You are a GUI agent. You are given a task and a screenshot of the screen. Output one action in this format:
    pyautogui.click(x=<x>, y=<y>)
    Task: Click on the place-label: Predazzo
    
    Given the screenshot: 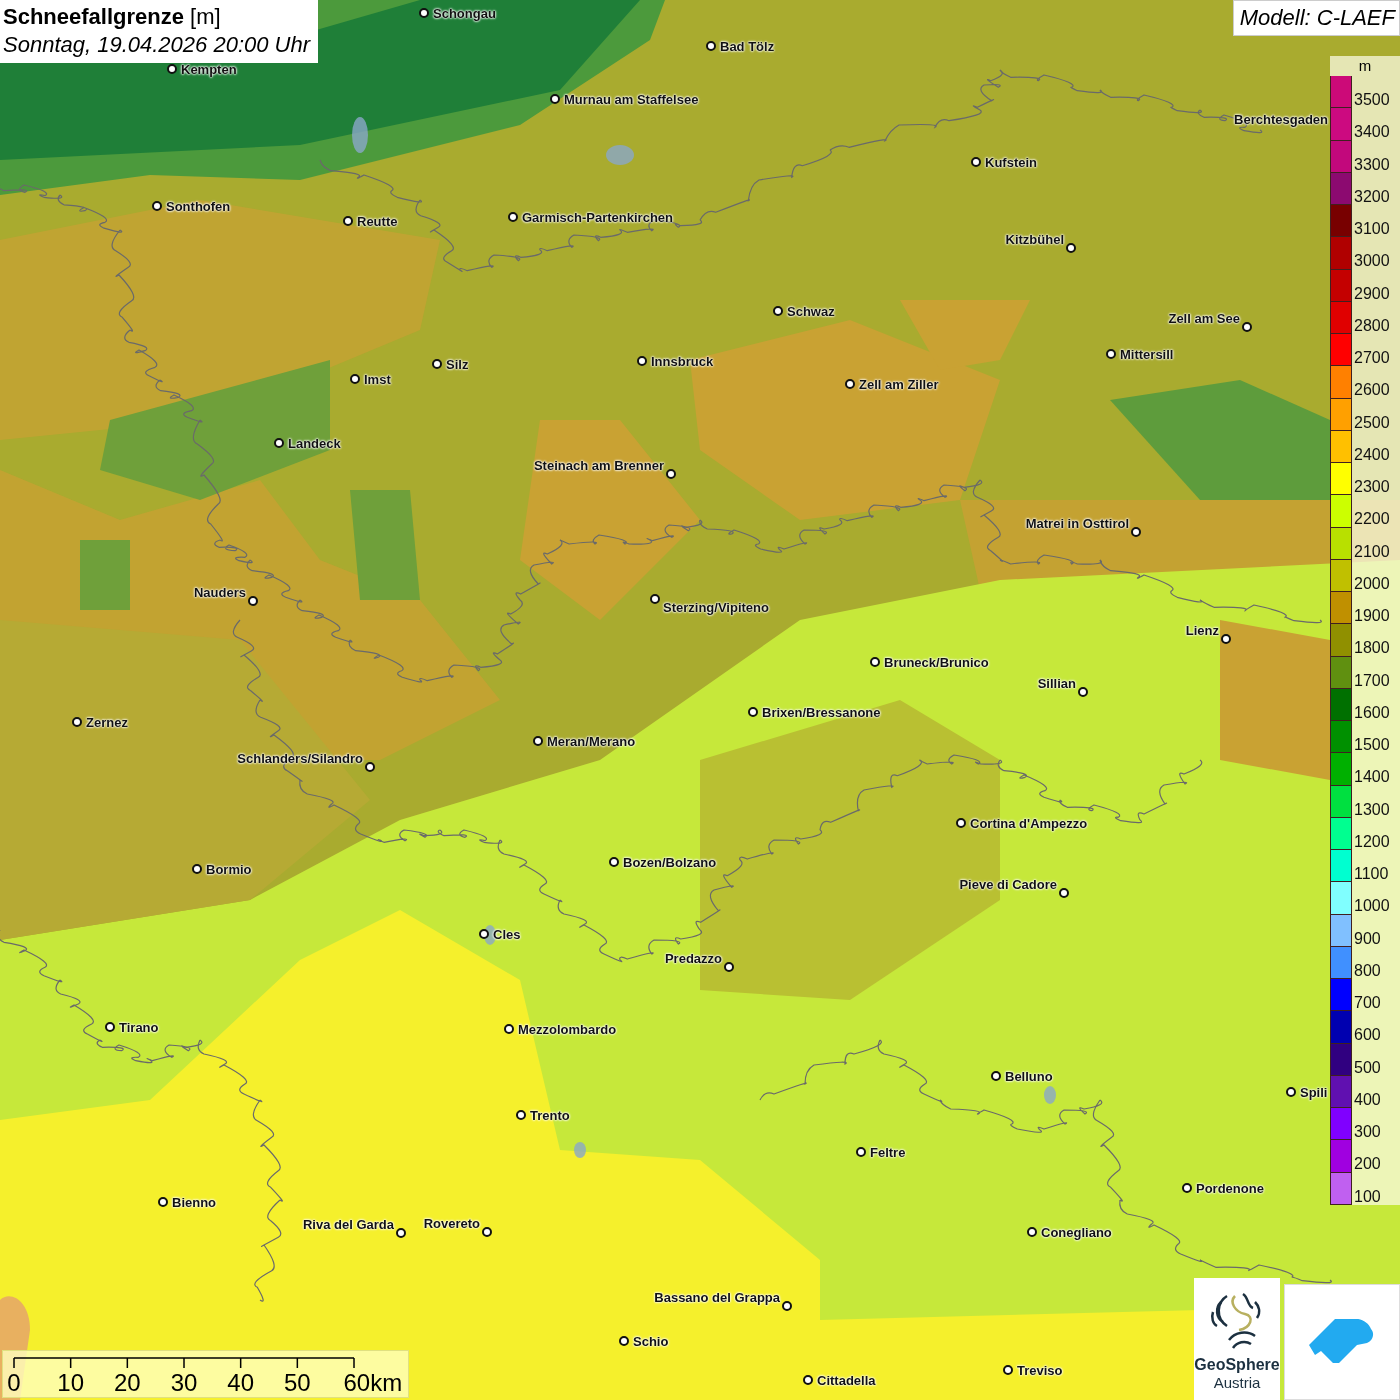 What is the action you would take?
    pyautogui.click(x=693, y=958)
    